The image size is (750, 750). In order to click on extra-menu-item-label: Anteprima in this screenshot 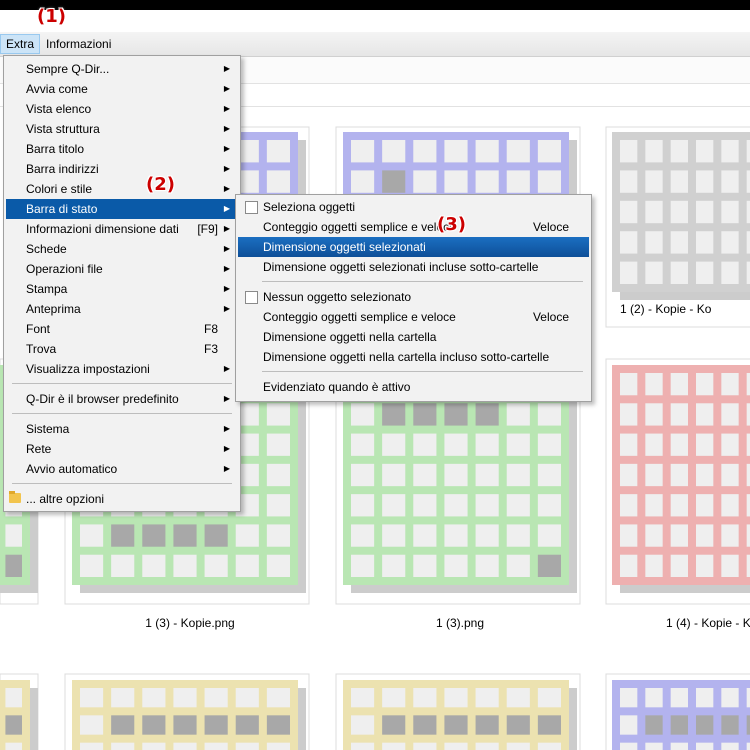, I will do `click(53, 309)`.